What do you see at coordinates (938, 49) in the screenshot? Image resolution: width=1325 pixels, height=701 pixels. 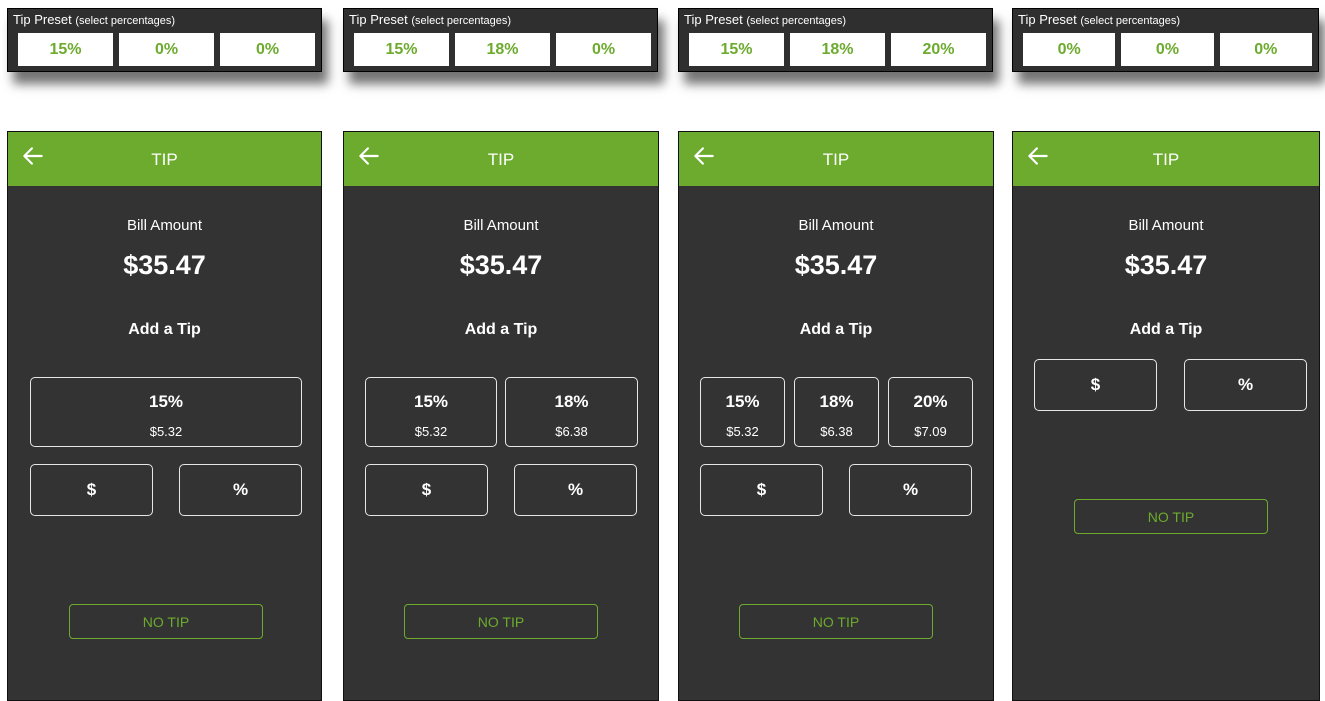 I see `preset-value-3: 20%` at bounding box center [938, 49].